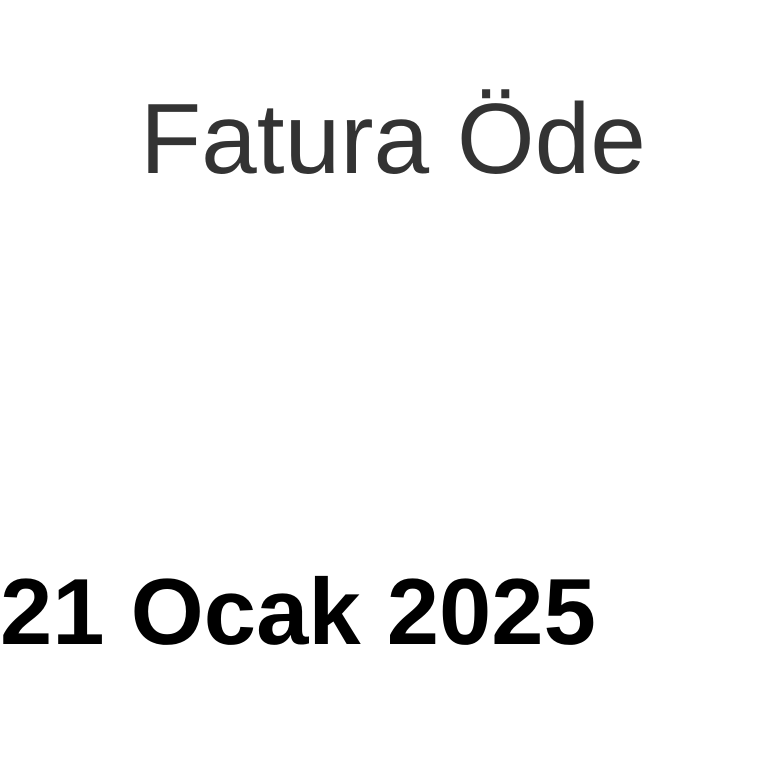 The width and height of the screenshot is (768, 768). I want to click on date-label: 21 Ocak 2025, so click(298, 612).